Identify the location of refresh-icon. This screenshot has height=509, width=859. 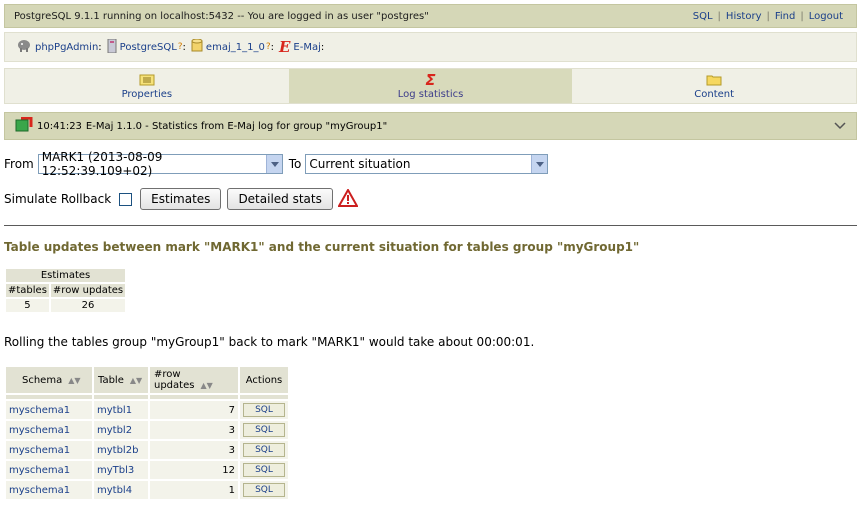
(24, 126).